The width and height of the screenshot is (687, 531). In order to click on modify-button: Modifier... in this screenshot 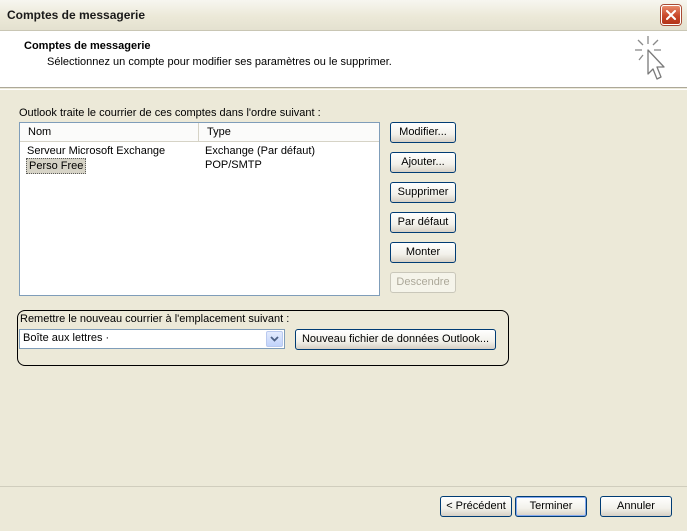, I will do `click(423, 132)`.